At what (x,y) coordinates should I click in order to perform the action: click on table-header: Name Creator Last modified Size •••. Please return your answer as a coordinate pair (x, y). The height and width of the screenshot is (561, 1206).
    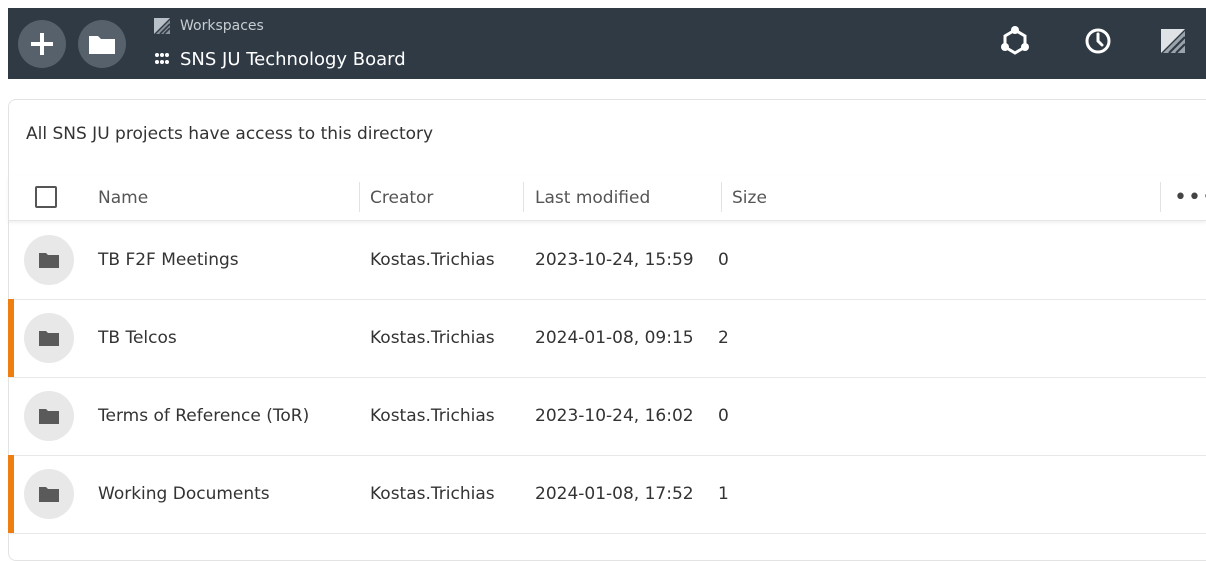
    Looking at the image, I should click on (607, 198).